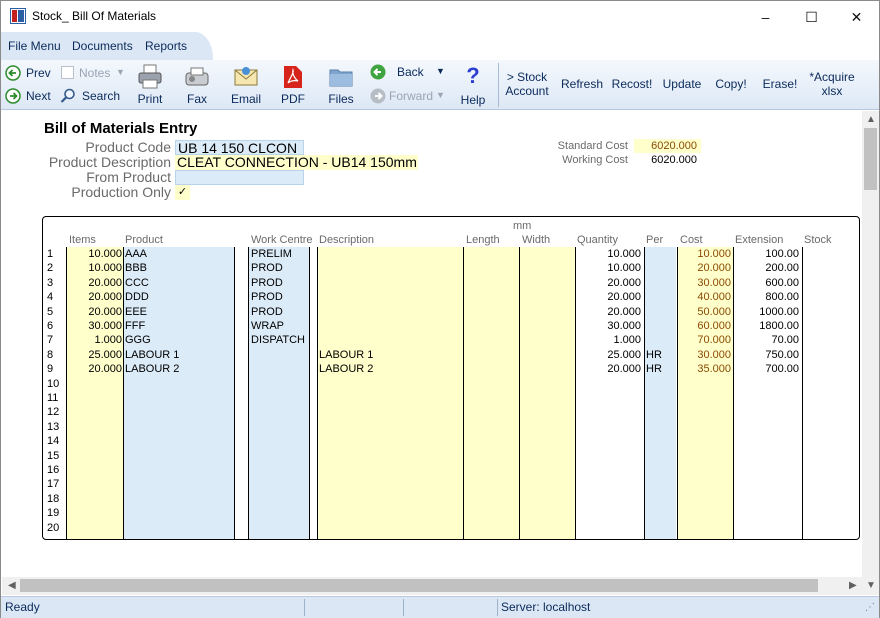  Describe the element at coordinates (871, 585) in the screenshot. I see `scroll-down-icon: ▼` at that location.